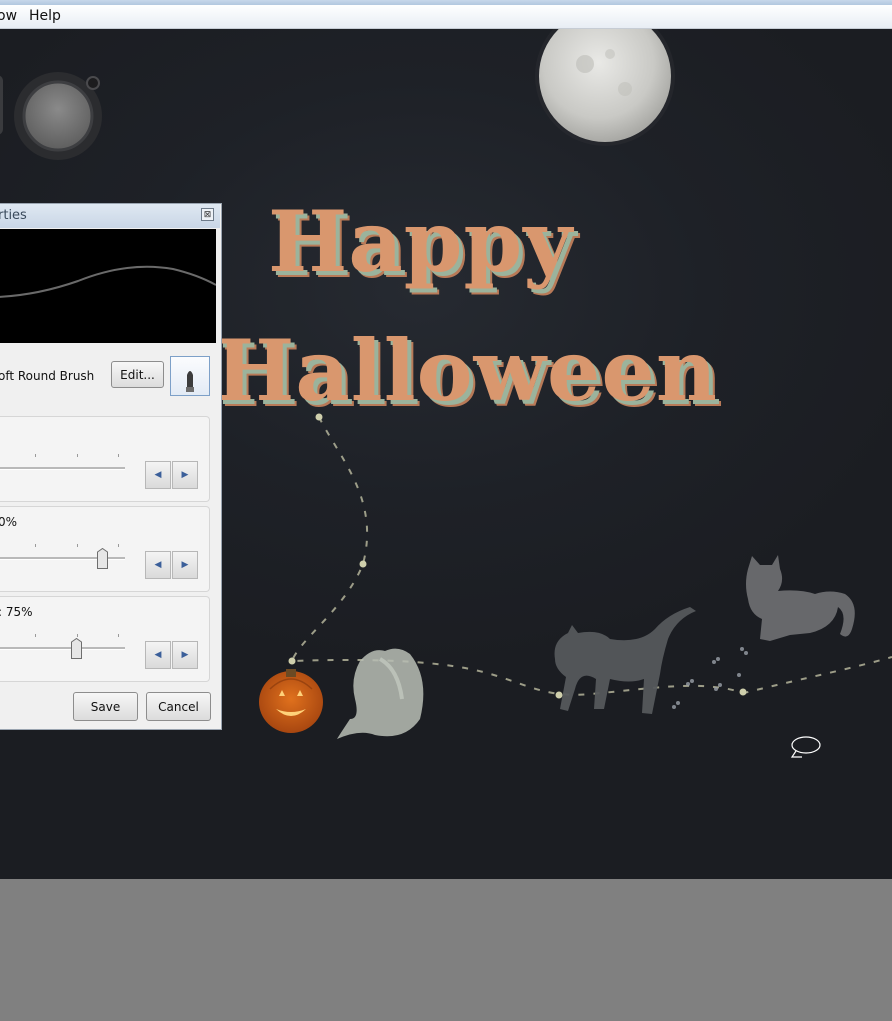 The height and width of the screenshot is (1021, 892). I want to click on sitting-cat-shape, so click(800, 598).